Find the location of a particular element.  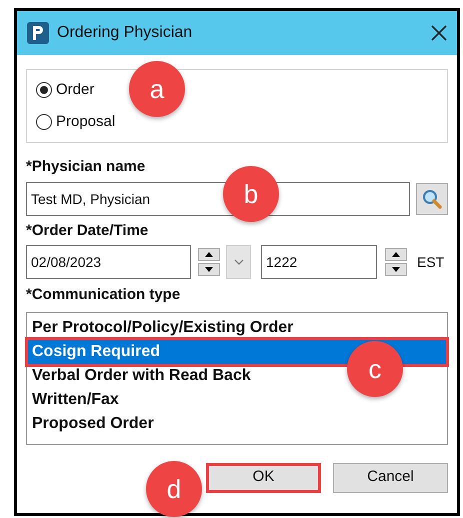

time-field: 1222 is located at coordinates (319, 262).